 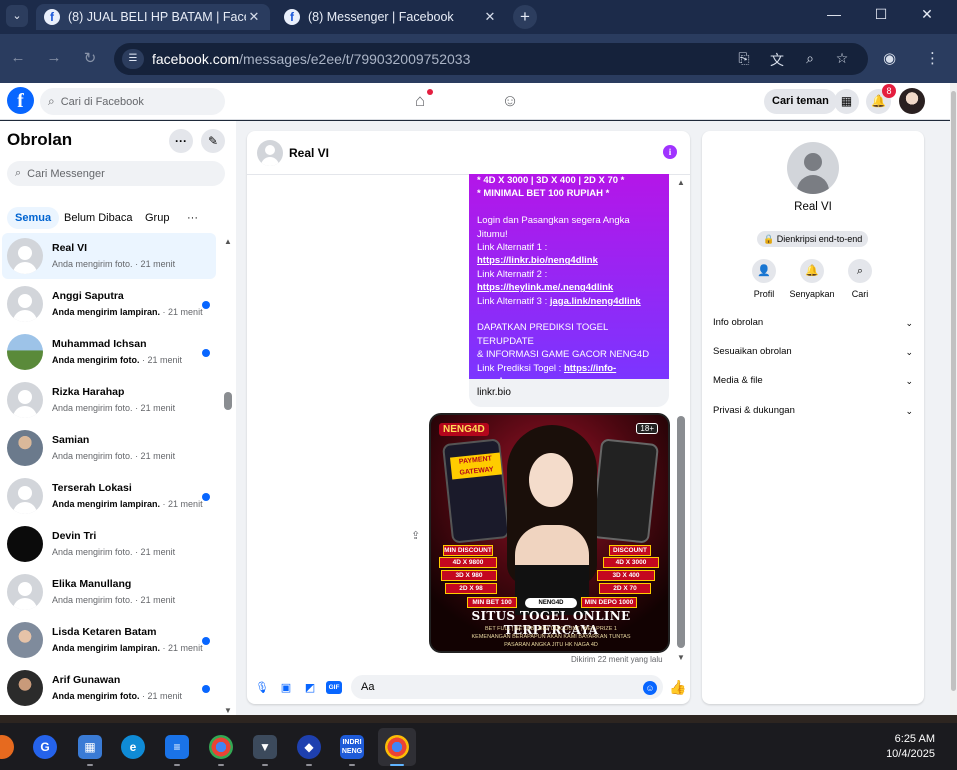 I want to click on mute-action: 🔔 Senyapkan, so click(x=812, y=279).